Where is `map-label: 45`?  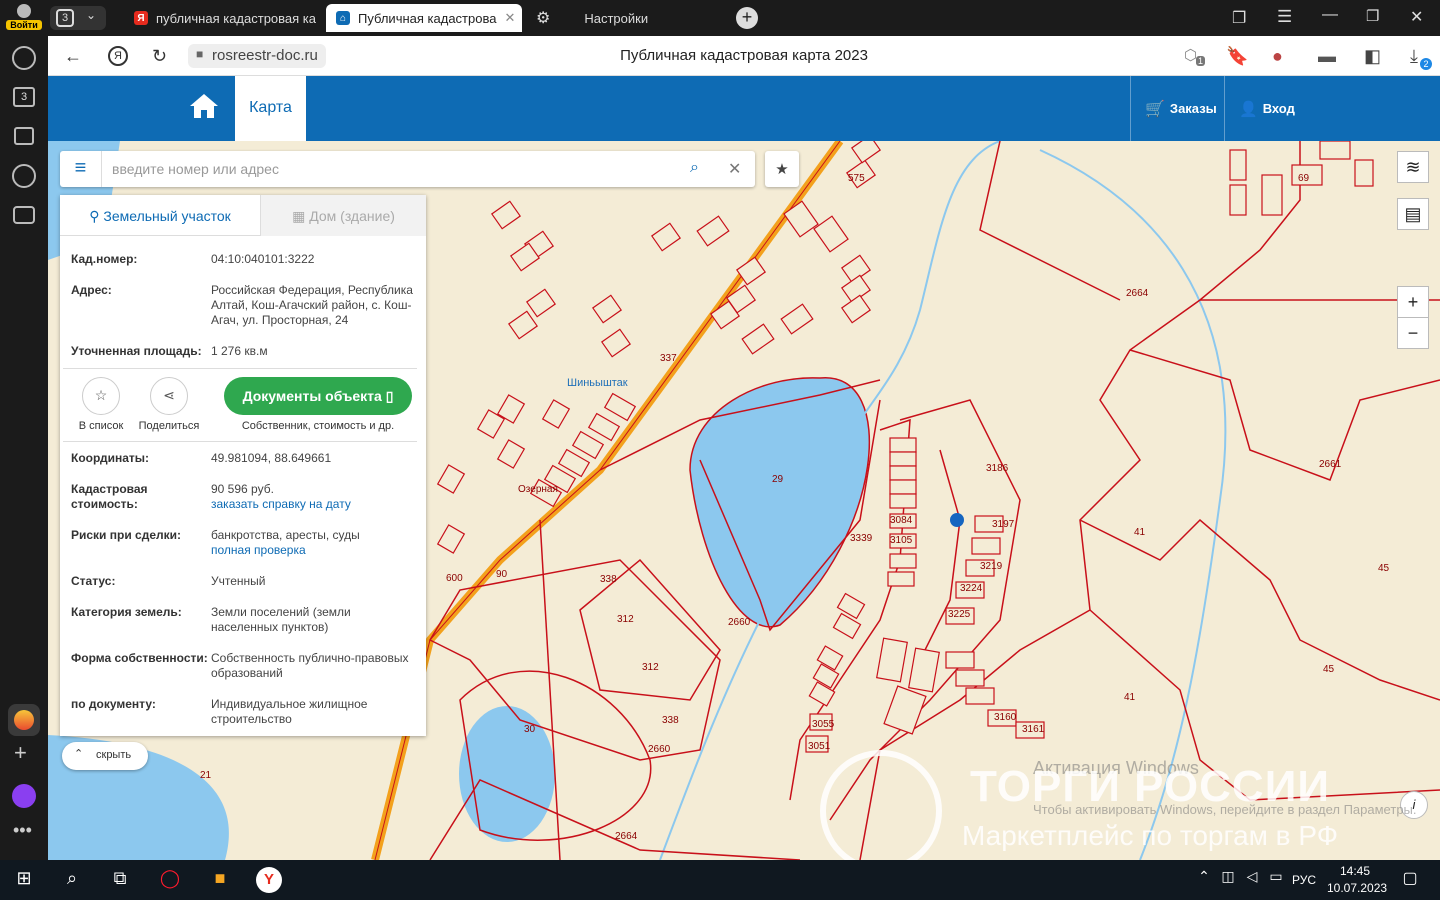
map-label: 45 is located at coordinates (1329, 669).